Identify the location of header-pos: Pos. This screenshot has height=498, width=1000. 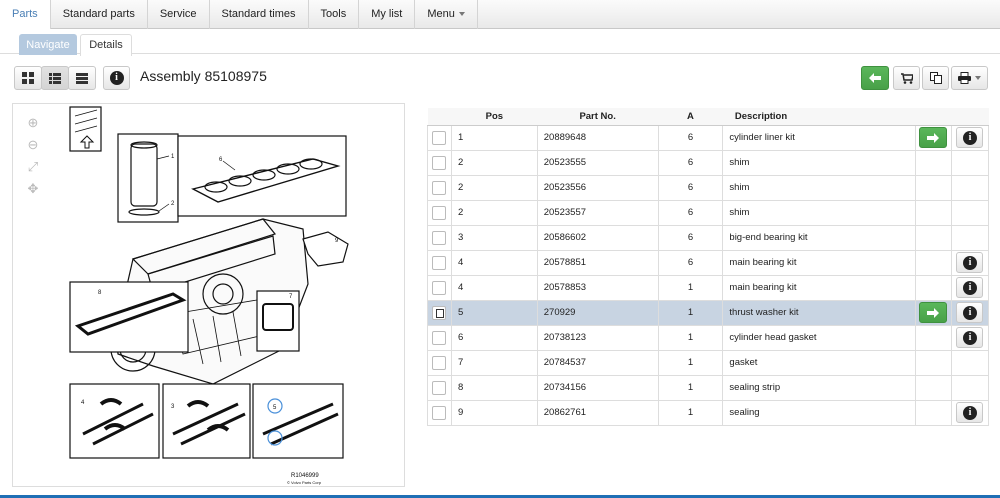
(494, 117).